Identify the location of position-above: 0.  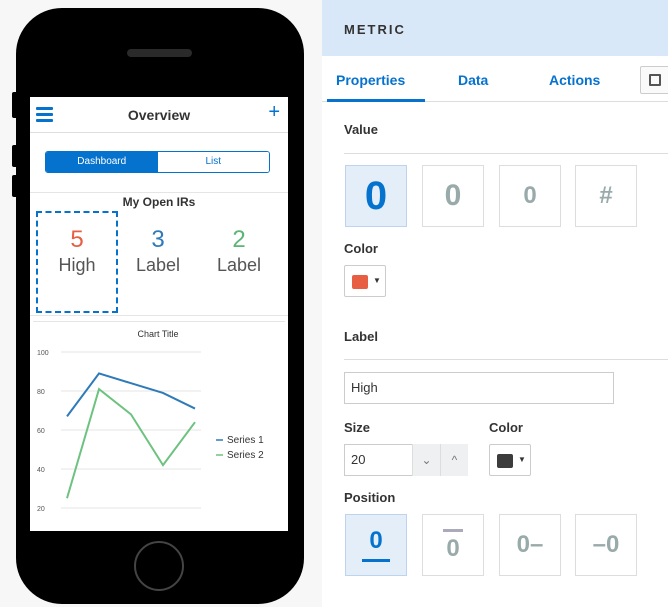
(453, 545).